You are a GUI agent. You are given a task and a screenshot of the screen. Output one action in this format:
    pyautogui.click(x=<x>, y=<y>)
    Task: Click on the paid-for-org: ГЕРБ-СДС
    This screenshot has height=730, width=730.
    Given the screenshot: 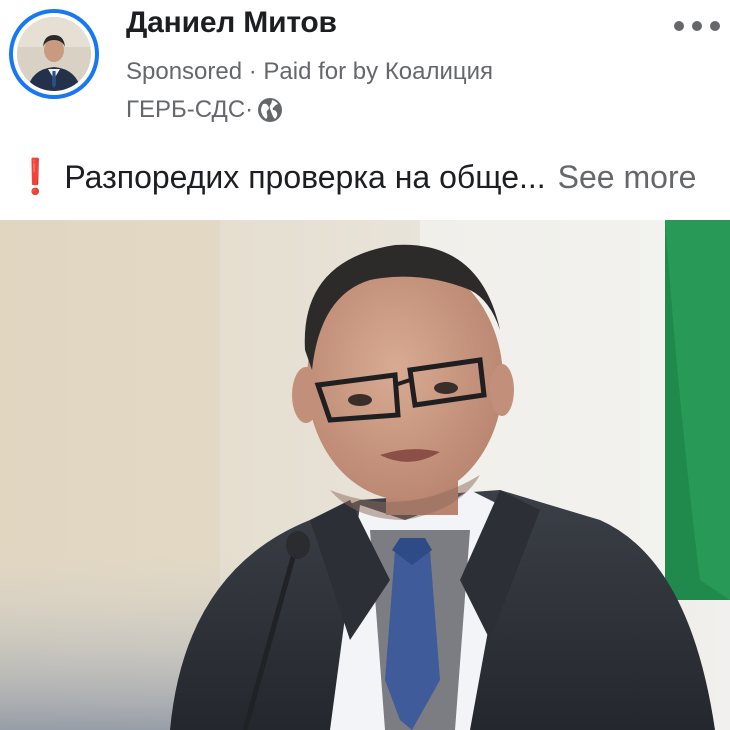 What is the action you would take?
    pyautogui.click(x=185, y=110)
    